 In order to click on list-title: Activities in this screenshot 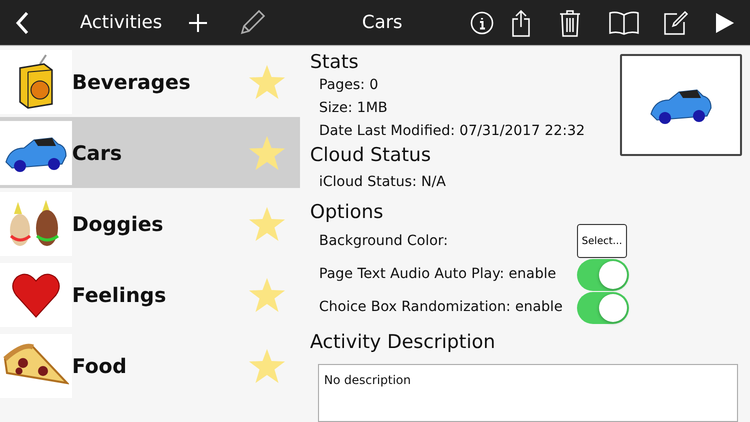, I will do `click(121, 22)`.